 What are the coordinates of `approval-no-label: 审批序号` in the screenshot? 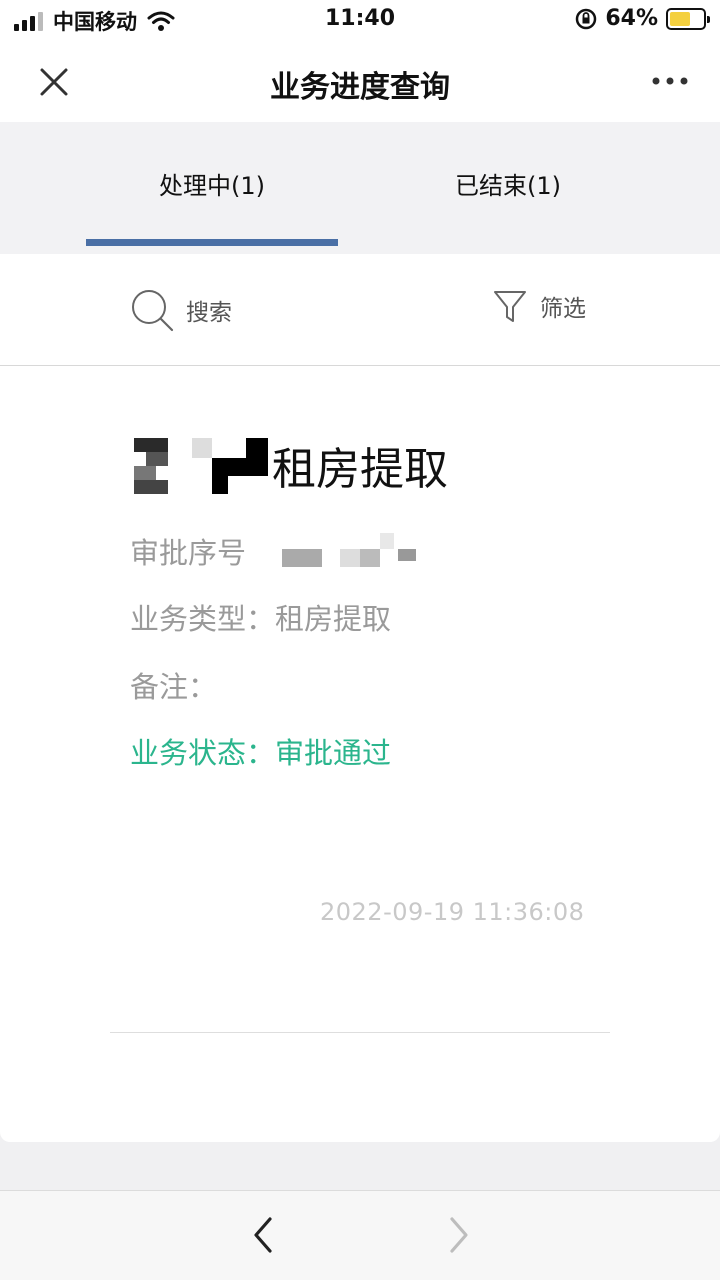 It's located at (188, 553).